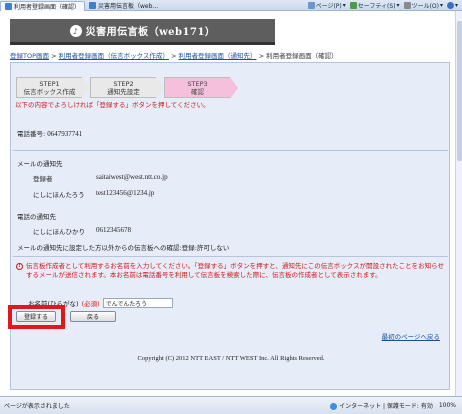  Describe the element at coordinates (47, 7) in the screenshot. I see `tab-label: 利用者登録画面（確認）` at that location.